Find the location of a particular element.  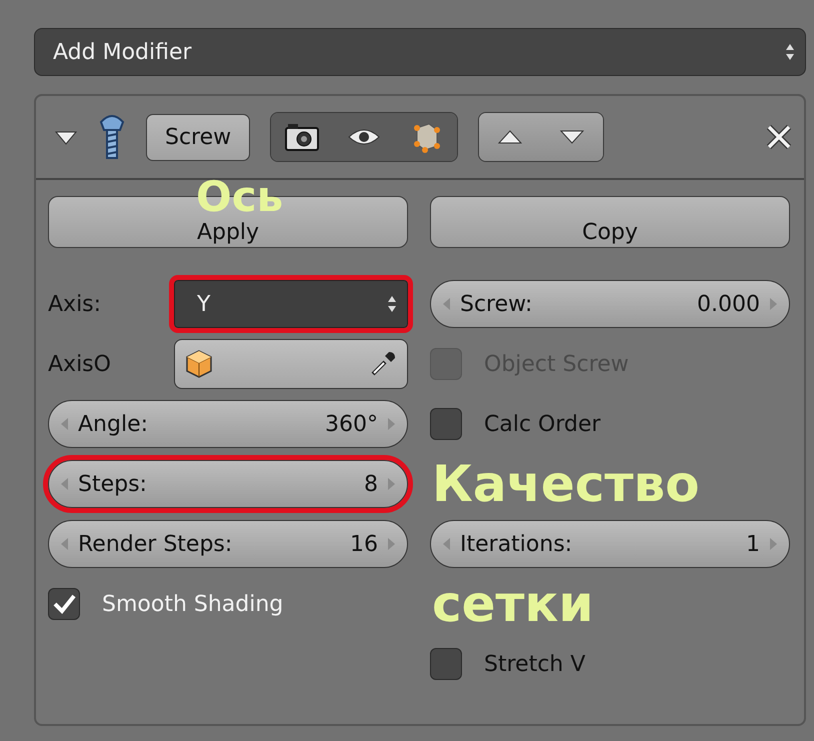

close-icon is located at coordinates (779, 137).